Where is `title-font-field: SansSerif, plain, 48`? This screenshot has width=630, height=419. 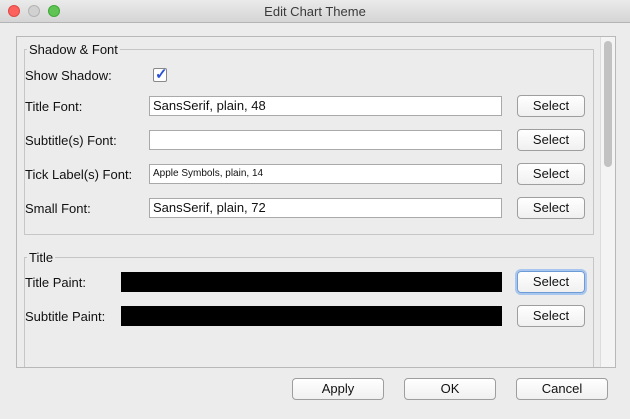 title-font-field: SansSerif, plain, 48 is located at coordinates (325, 106).